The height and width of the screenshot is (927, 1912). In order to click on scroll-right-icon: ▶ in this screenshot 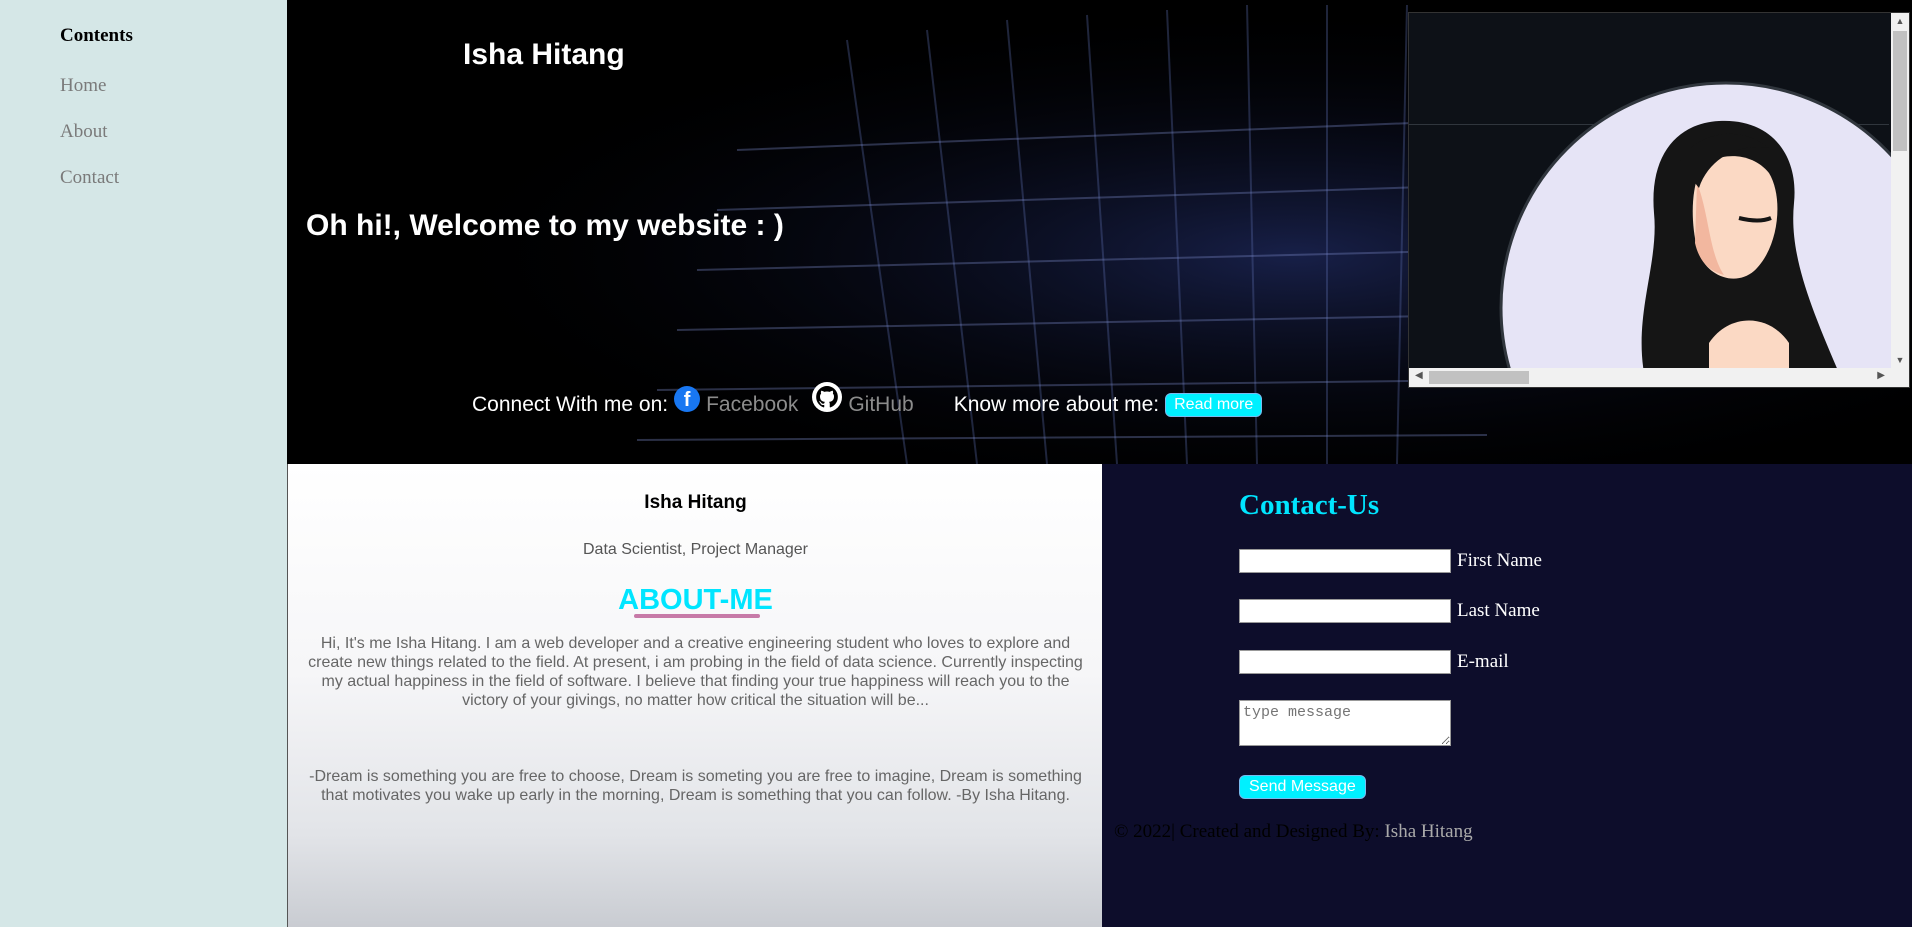, I will do `click(1881, 375)`.